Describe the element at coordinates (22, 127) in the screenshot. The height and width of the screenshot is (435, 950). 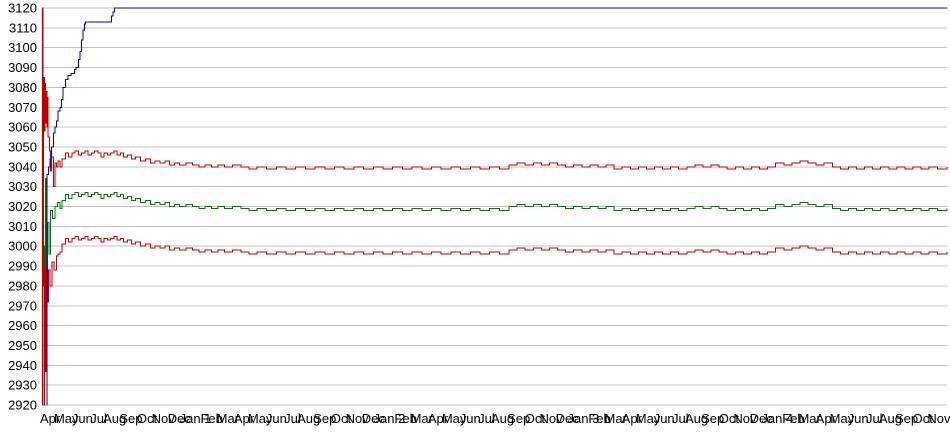
I see `y-axis-label: 3060` at that location.